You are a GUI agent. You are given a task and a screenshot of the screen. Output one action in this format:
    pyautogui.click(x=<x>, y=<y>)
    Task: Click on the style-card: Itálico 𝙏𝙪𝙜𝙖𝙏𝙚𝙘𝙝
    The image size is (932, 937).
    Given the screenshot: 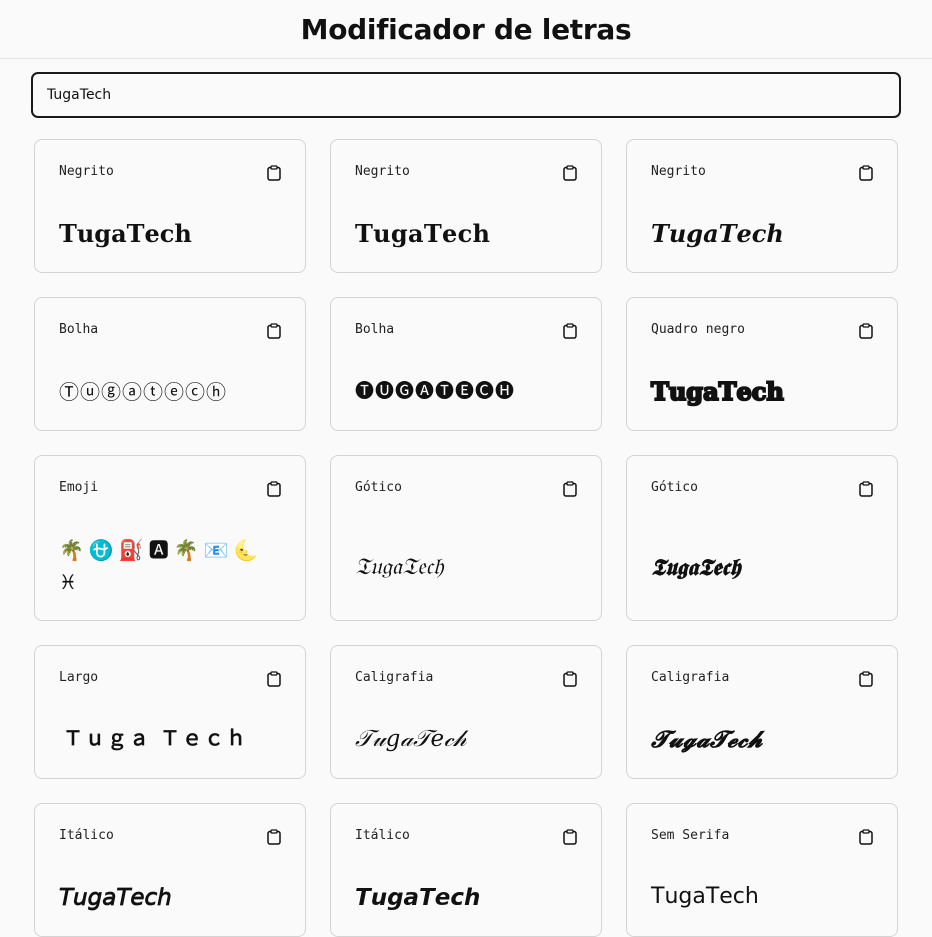 What is the action you would take?
    pyautogui.click(x=466, y=870)
    